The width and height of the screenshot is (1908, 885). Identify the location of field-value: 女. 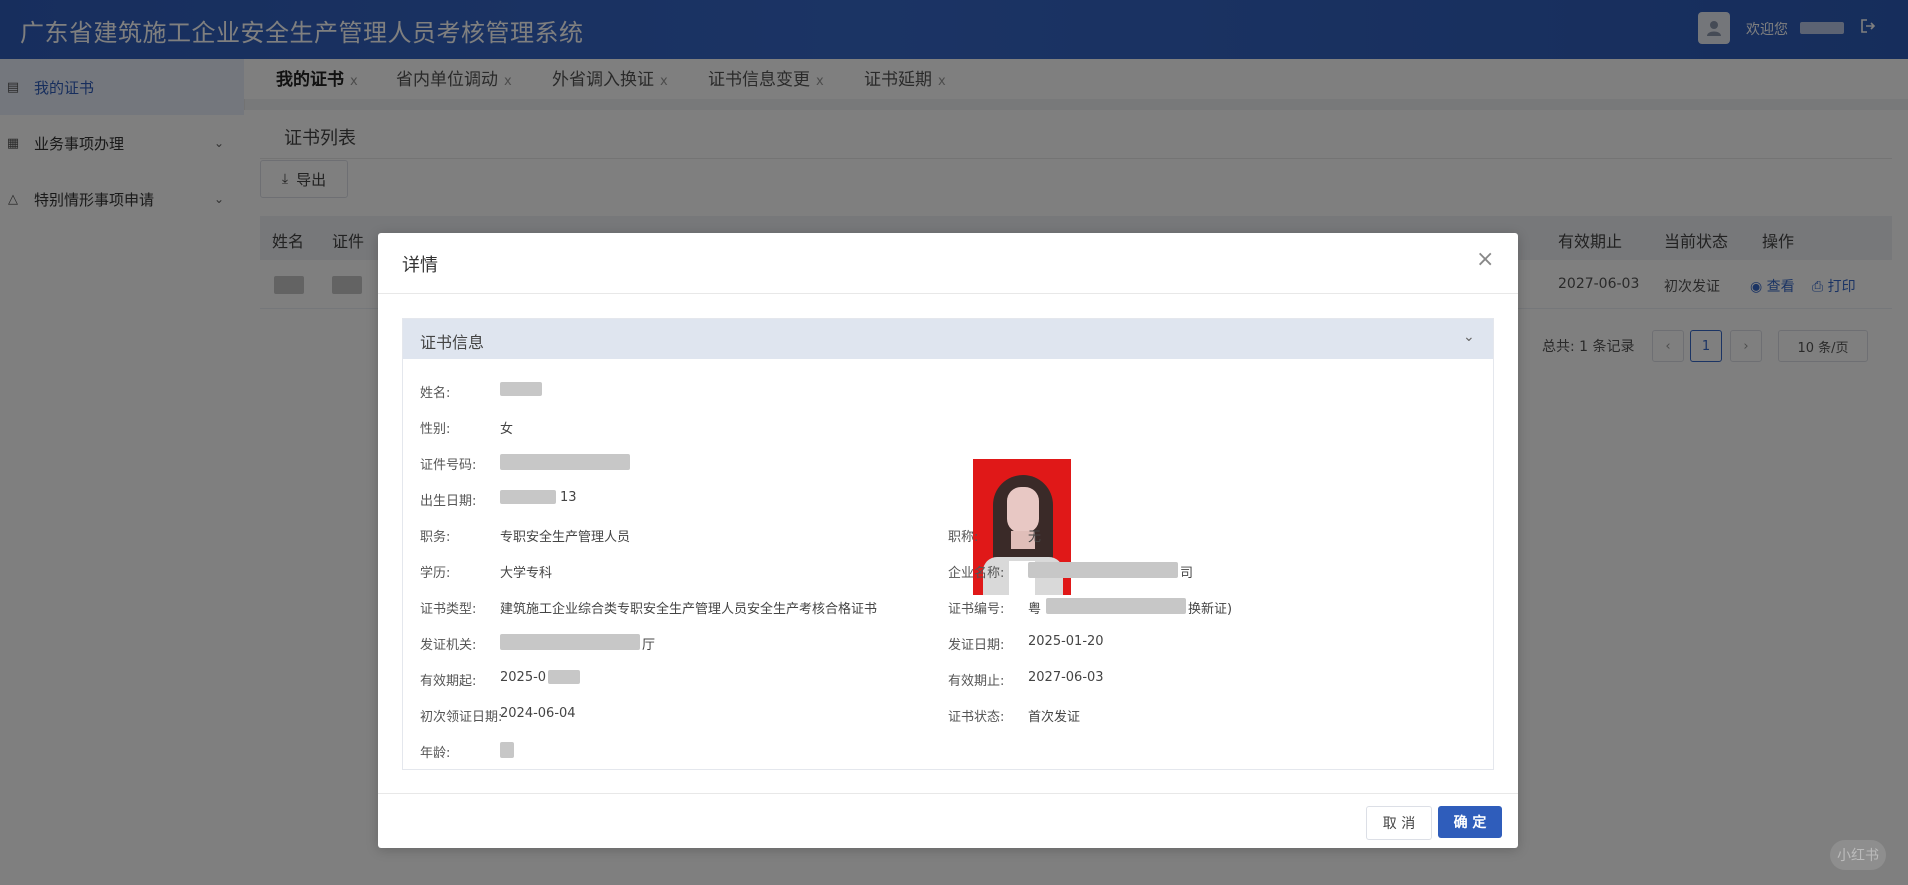
(507, 429).